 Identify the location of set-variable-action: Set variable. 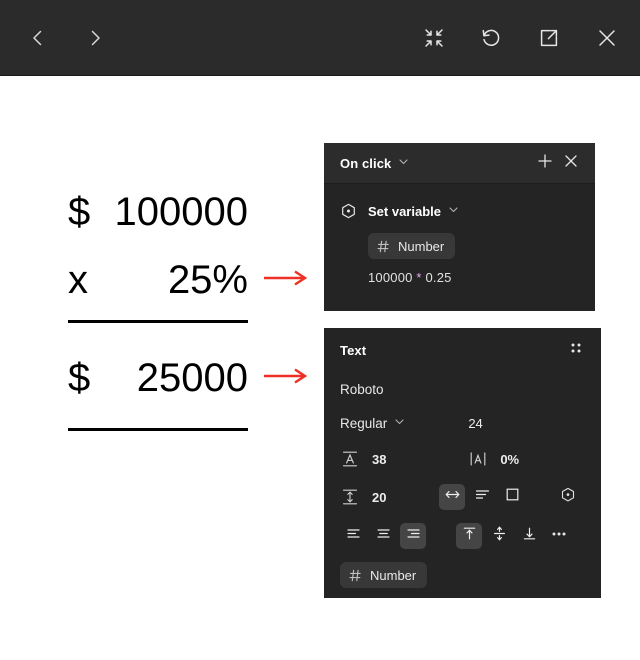
(459, 211).